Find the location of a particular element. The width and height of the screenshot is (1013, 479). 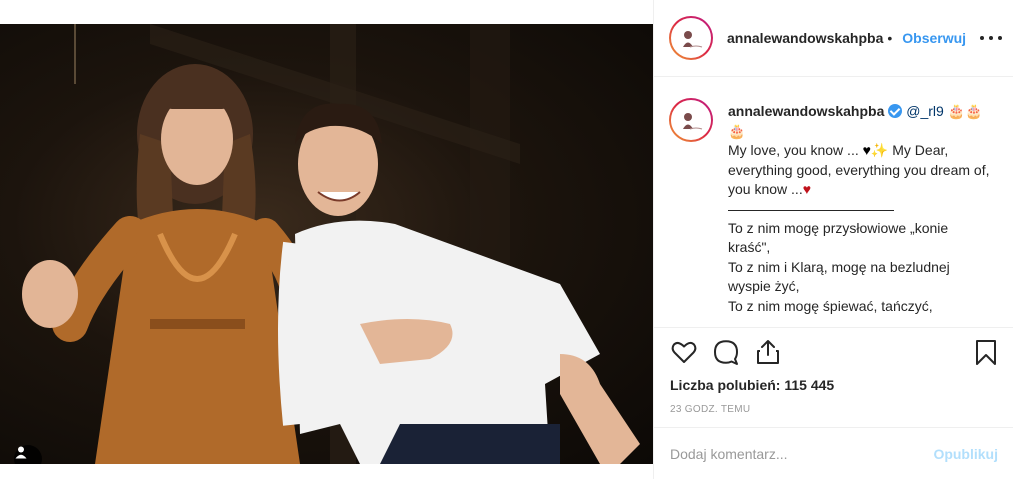

author-avatar is located at coordinates (691, 38).